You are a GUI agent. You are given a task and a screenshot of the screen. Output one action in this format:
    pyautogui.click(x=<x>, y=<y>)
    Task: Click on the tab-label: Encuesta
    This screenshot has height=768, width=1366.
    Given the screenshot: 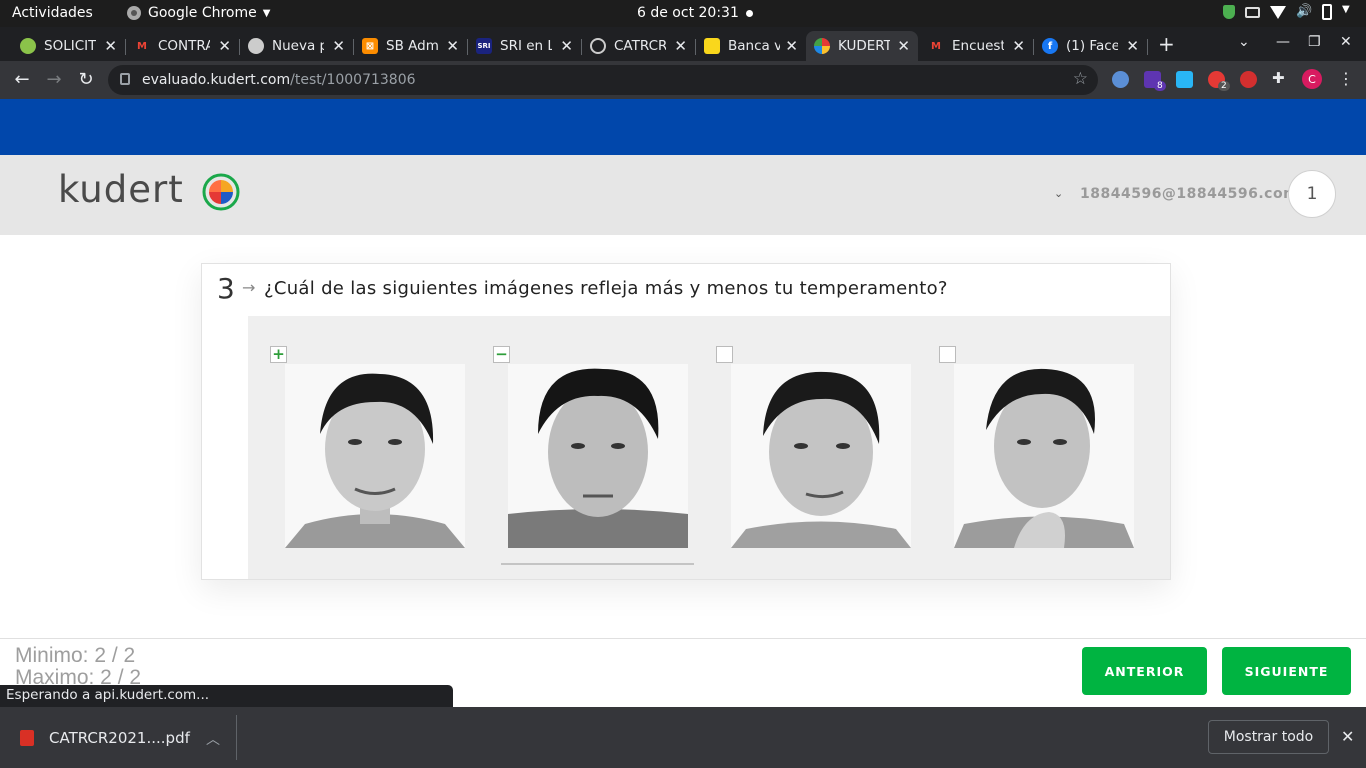 What is the action you would take?
    pyautogui.click(x=978, y=46)
    